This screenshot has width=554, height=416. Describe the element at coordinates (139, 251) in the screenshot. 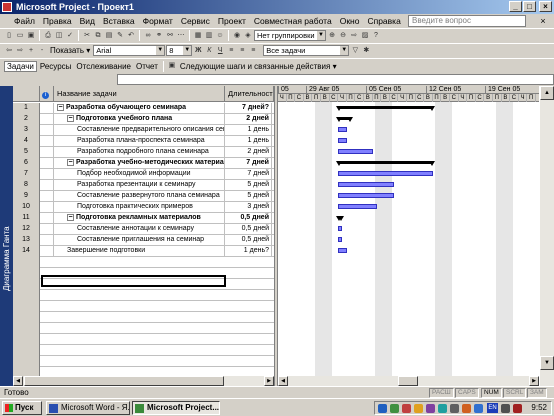

I see `task-name-cell: Завершение подготовки` at that location.